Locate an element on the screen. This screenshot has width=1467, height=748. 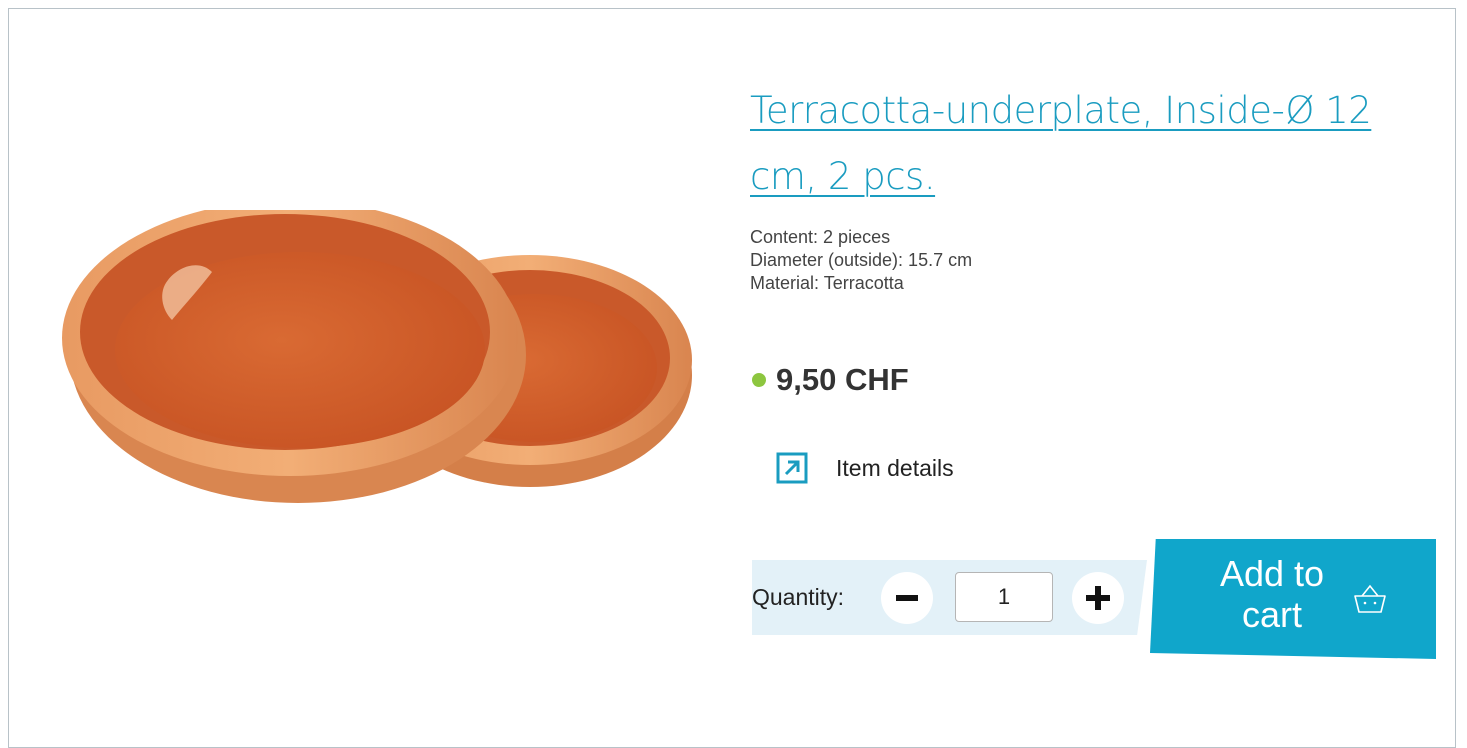
item-details-link: Item details is located at coordinates (865, 468).